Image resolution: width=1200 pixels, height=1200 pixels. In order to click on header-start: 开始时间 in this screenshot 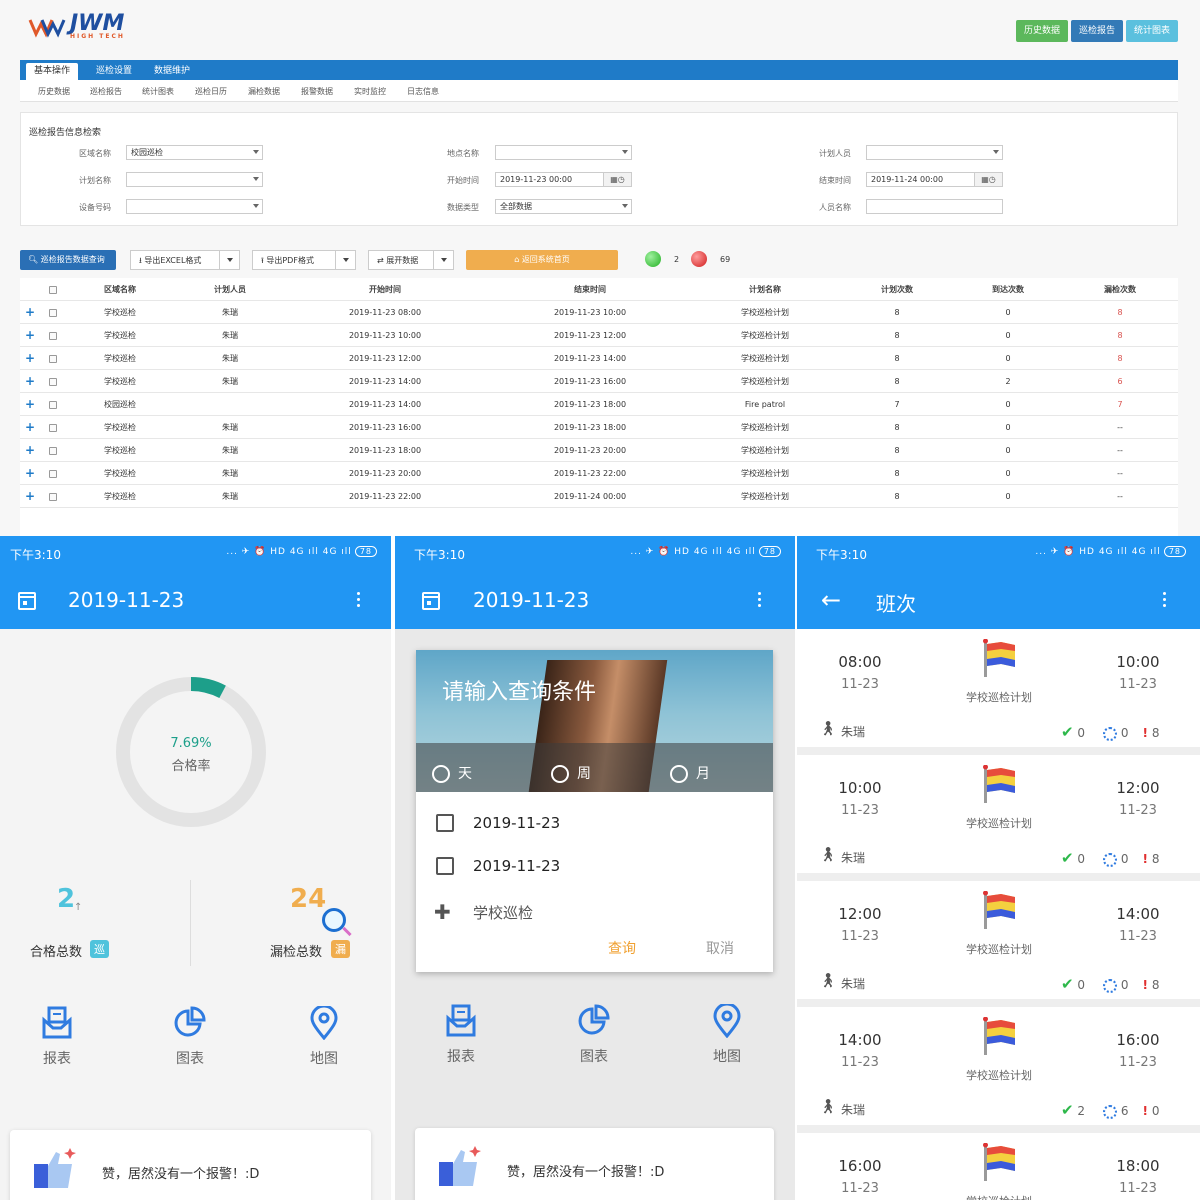, I will do `click(385, 289)`.